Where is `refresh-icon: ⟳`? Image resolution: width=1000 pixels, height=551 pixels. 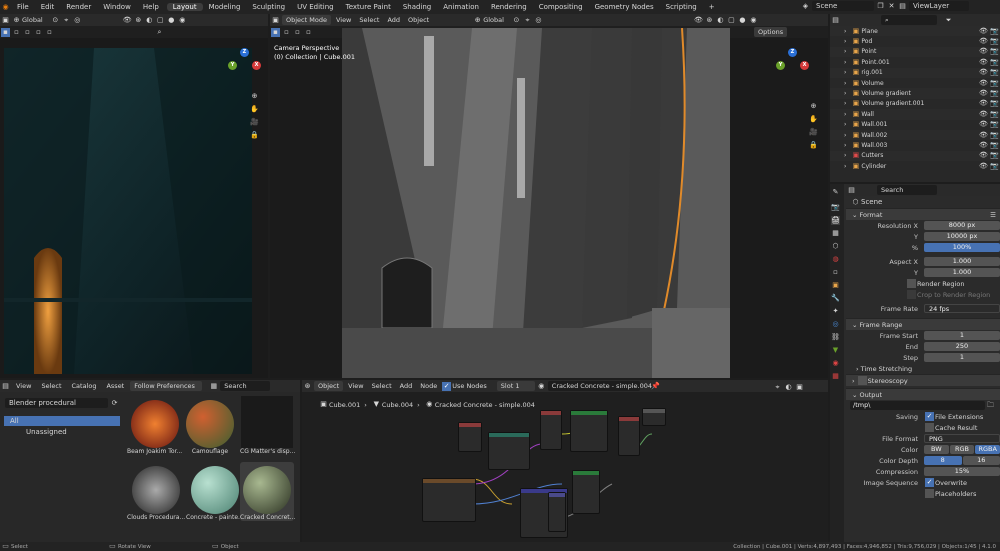
refresh-icon: ⟳ is located at coordinates (114, 403).